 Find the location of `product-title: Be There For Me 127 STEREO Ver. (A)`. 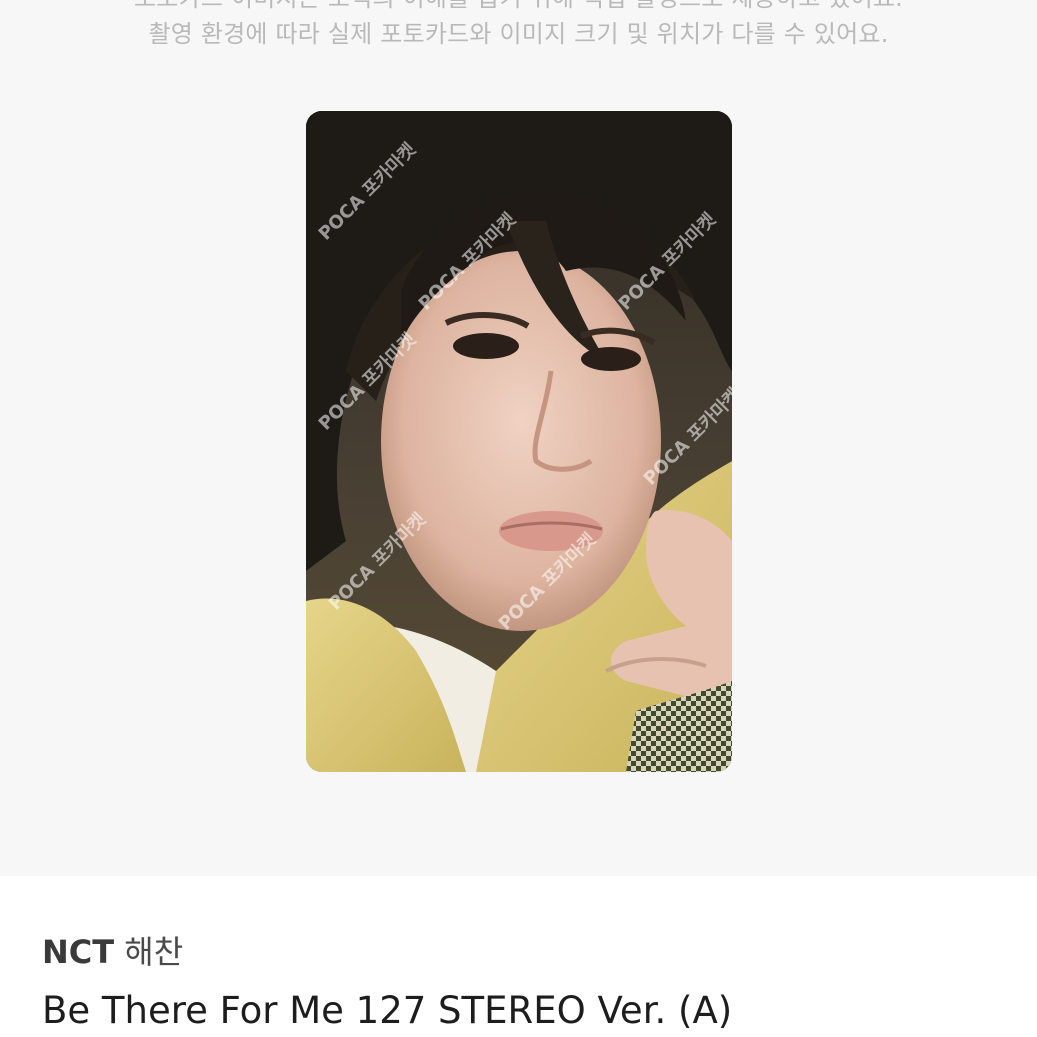

product-title: Be There For Me 127 STEREO Ver. (A) is located at coordinates (387, 1010).